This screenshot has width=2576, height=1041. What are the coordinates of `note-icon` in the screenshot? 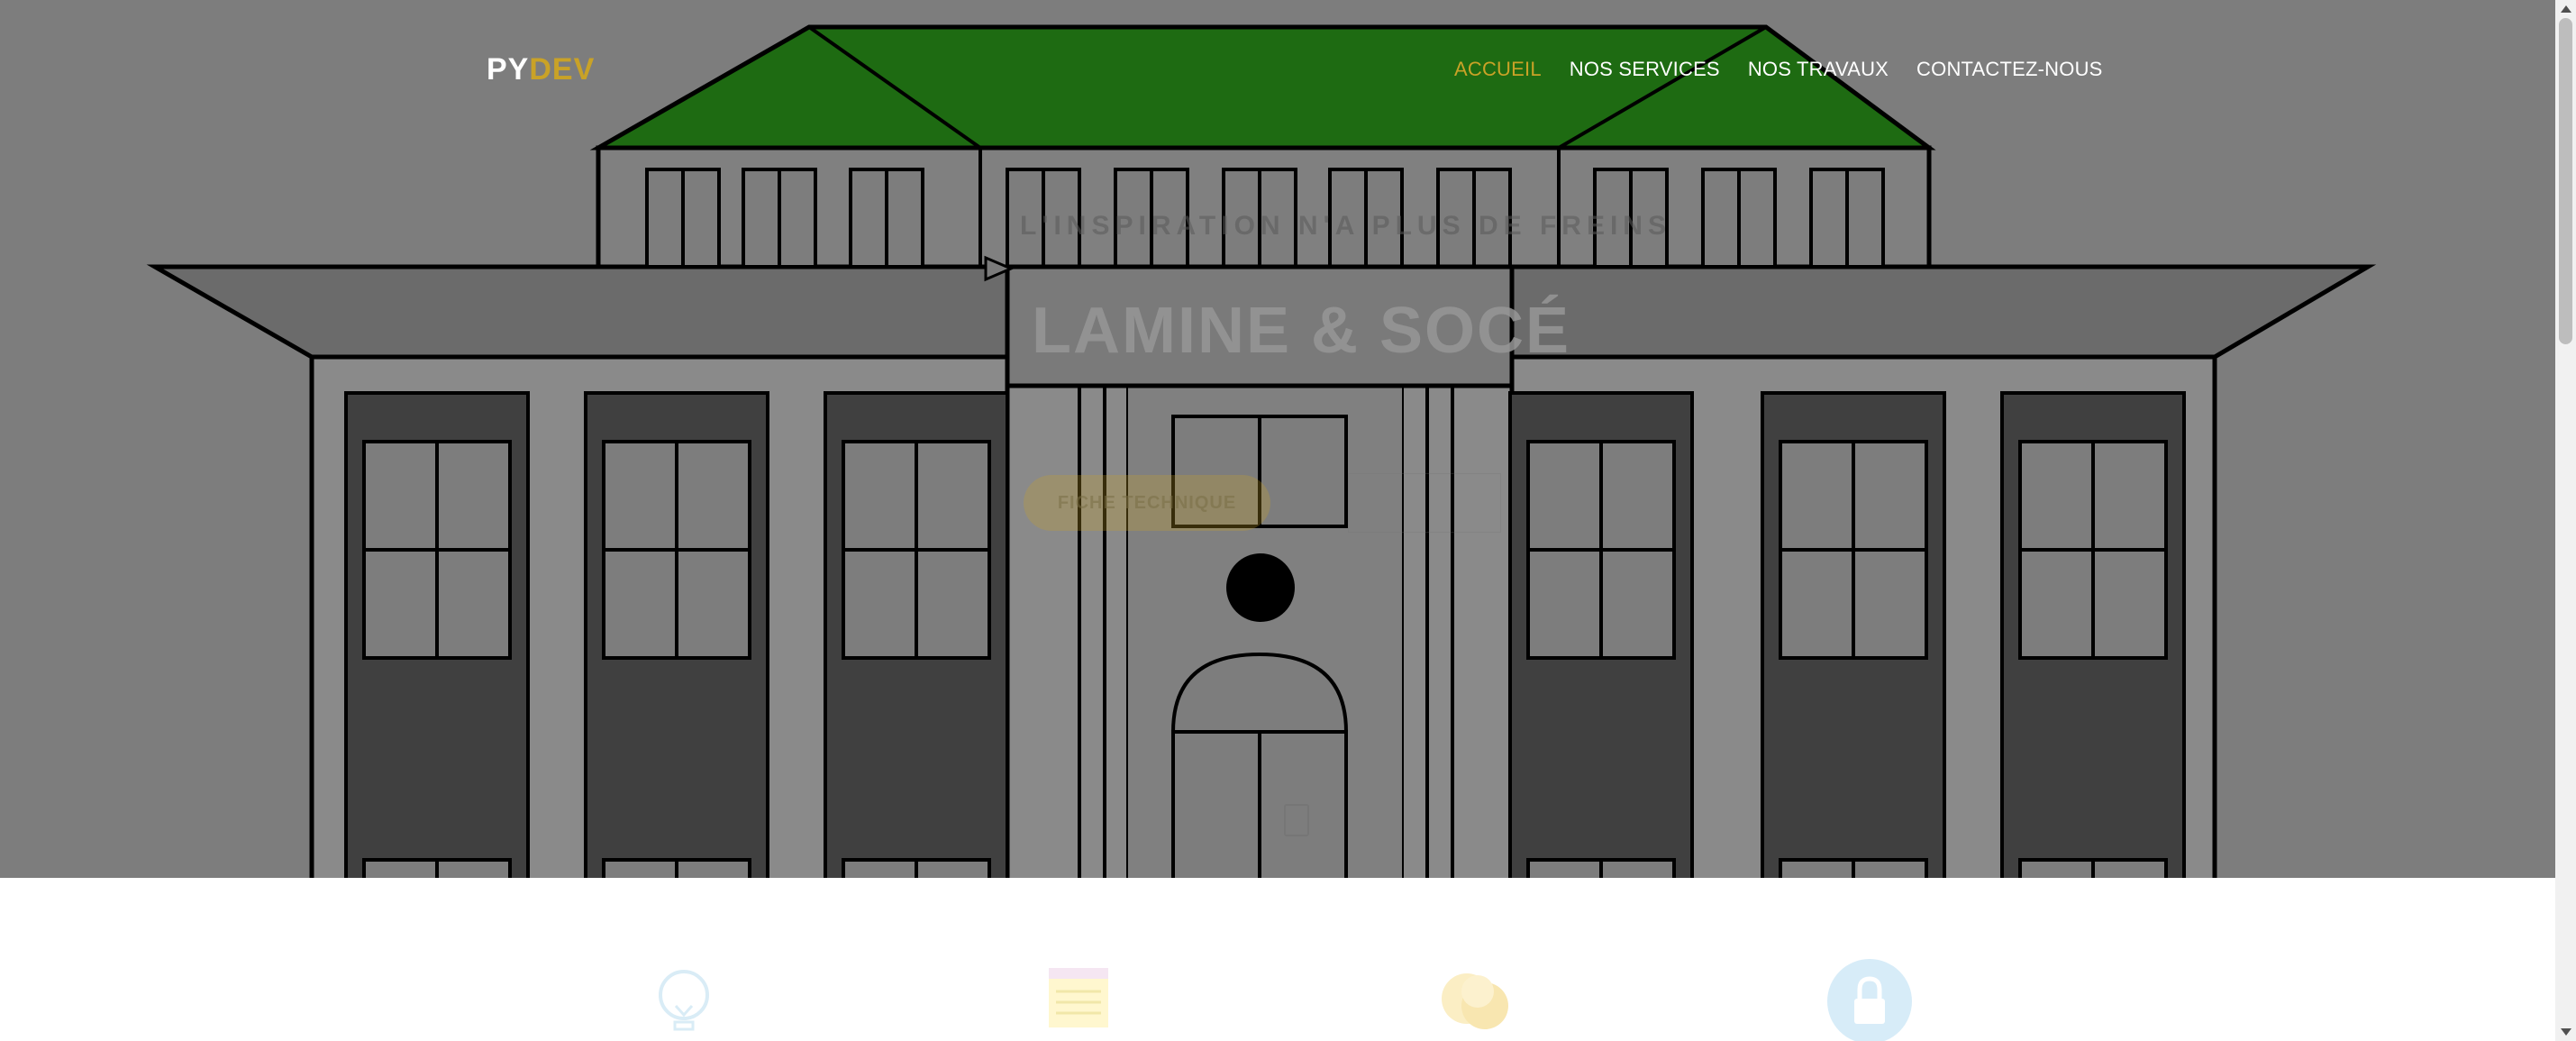 It's located at (1078, 1000).